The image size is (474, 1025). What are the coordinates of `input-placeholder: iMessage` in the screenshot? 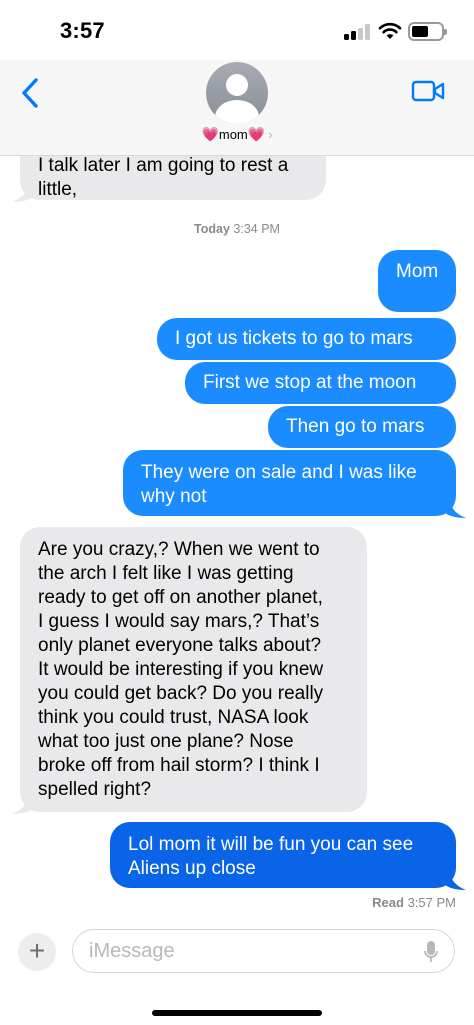 It's located at (132, 951).